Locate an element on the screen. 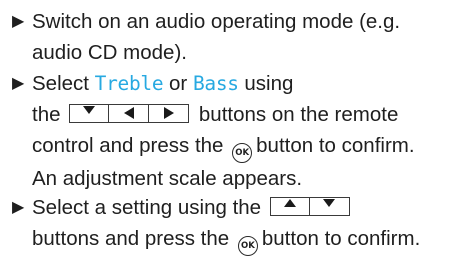 The height and width of the screenshot is (256, 463). bass-option: Bass is located at coordinates (215, 83).